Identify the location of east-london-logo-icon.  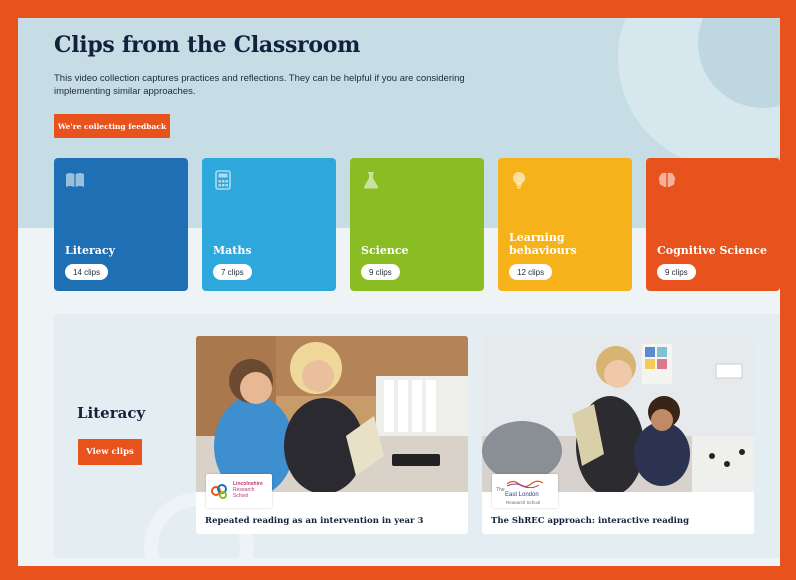
(525, 484).